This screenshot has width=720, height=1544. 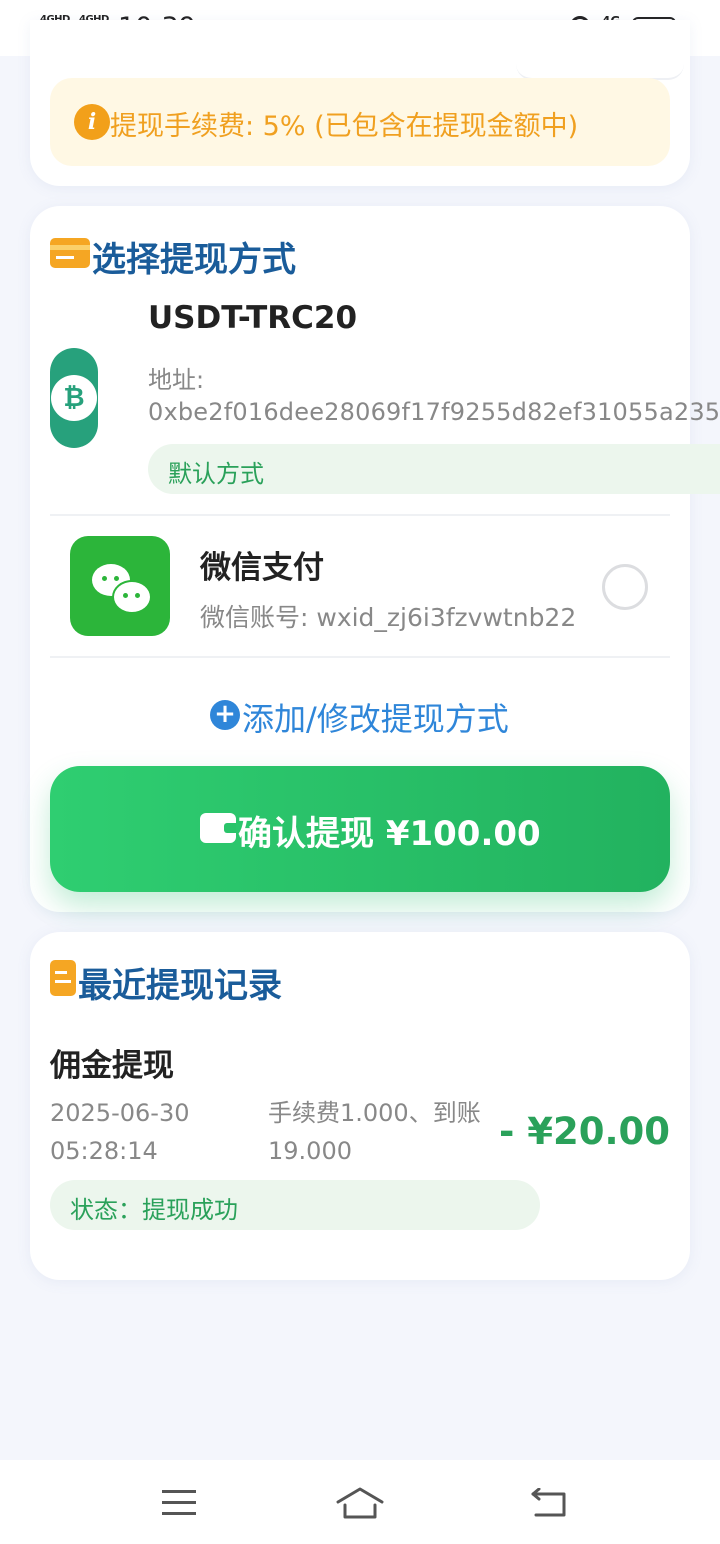 What do you see at coordinates (225, 715) in the screenshot?
I see `plus-icon: +` at bounding box center [225, 715].